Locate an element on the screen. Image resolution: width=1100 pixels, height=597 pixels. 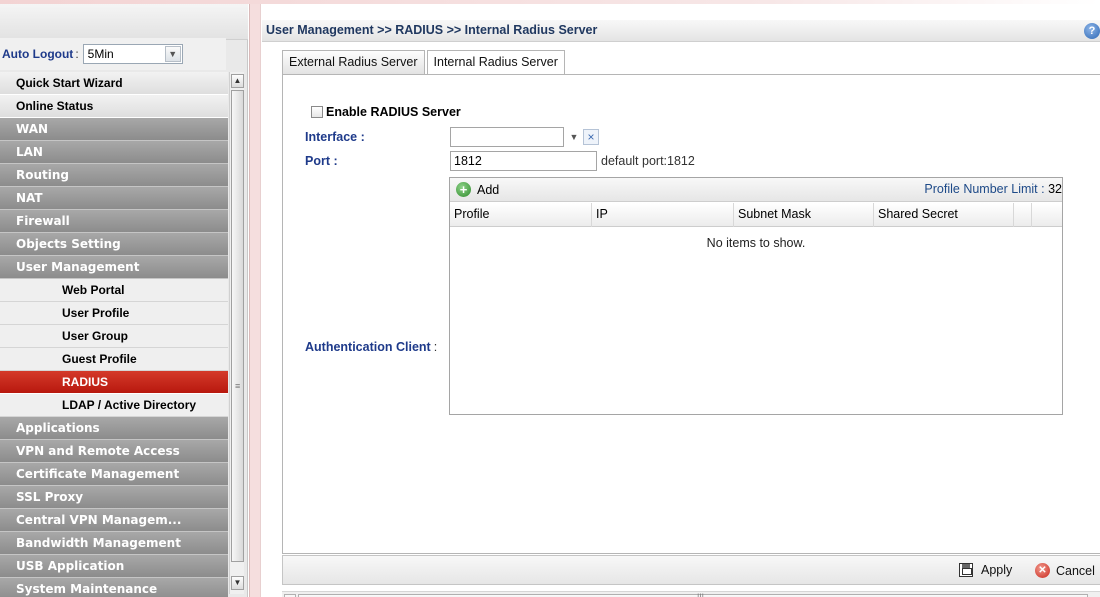
sidebar-item-objects-setting: Objects Setting is located at coordinates (114, 244).